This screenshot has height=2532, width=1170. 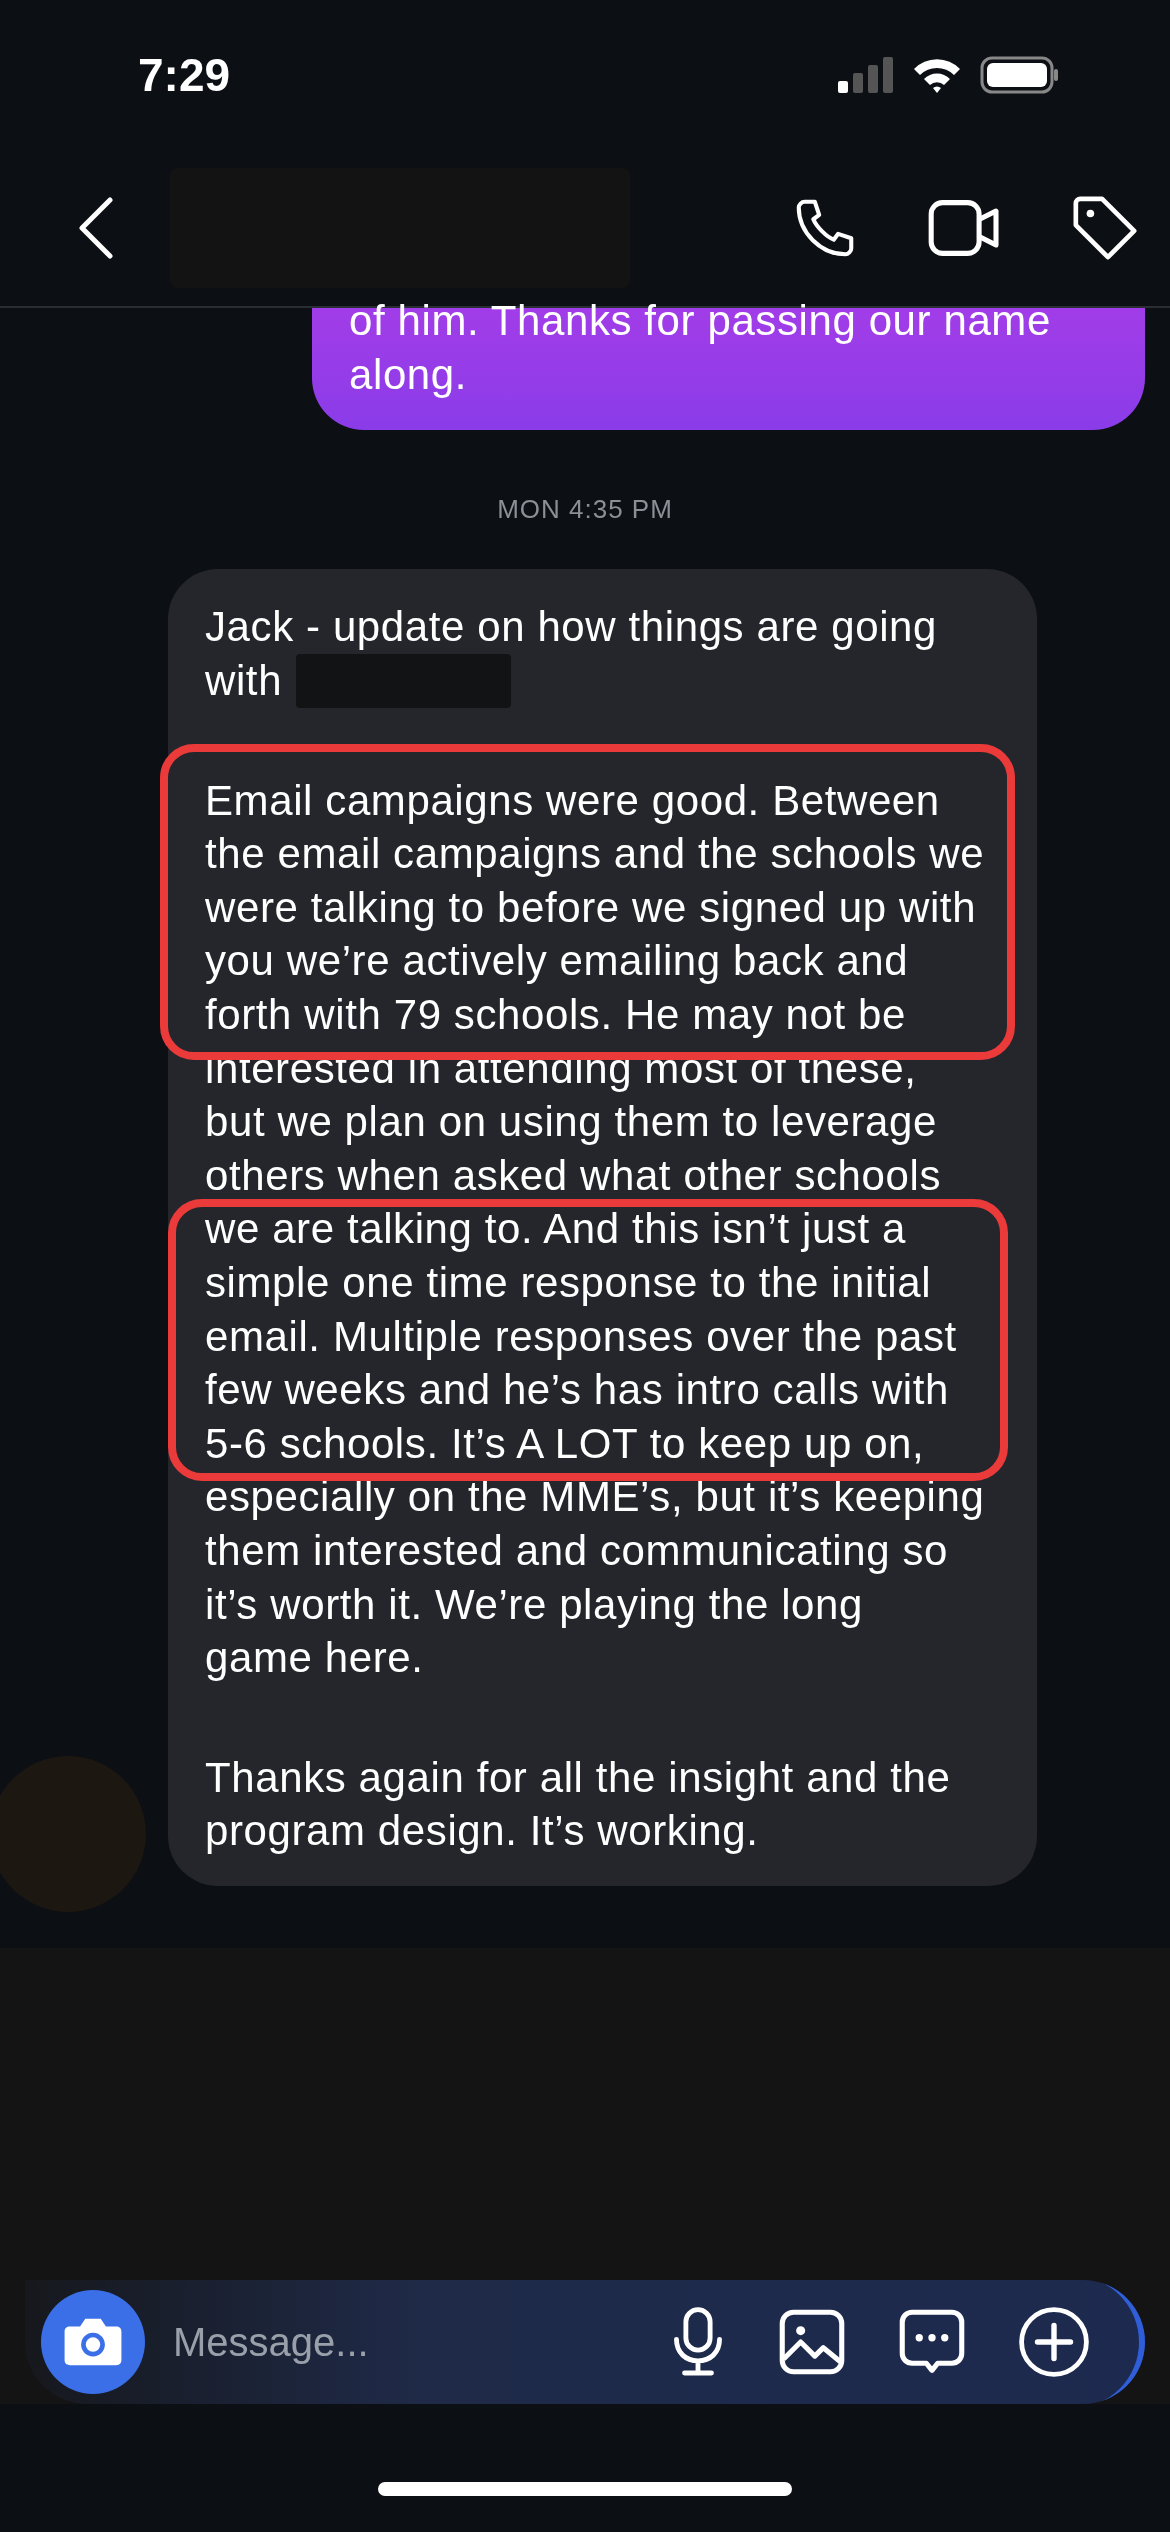 I want to click on message-text: you we’re actively emailing back and, so click(x=557, y=961).